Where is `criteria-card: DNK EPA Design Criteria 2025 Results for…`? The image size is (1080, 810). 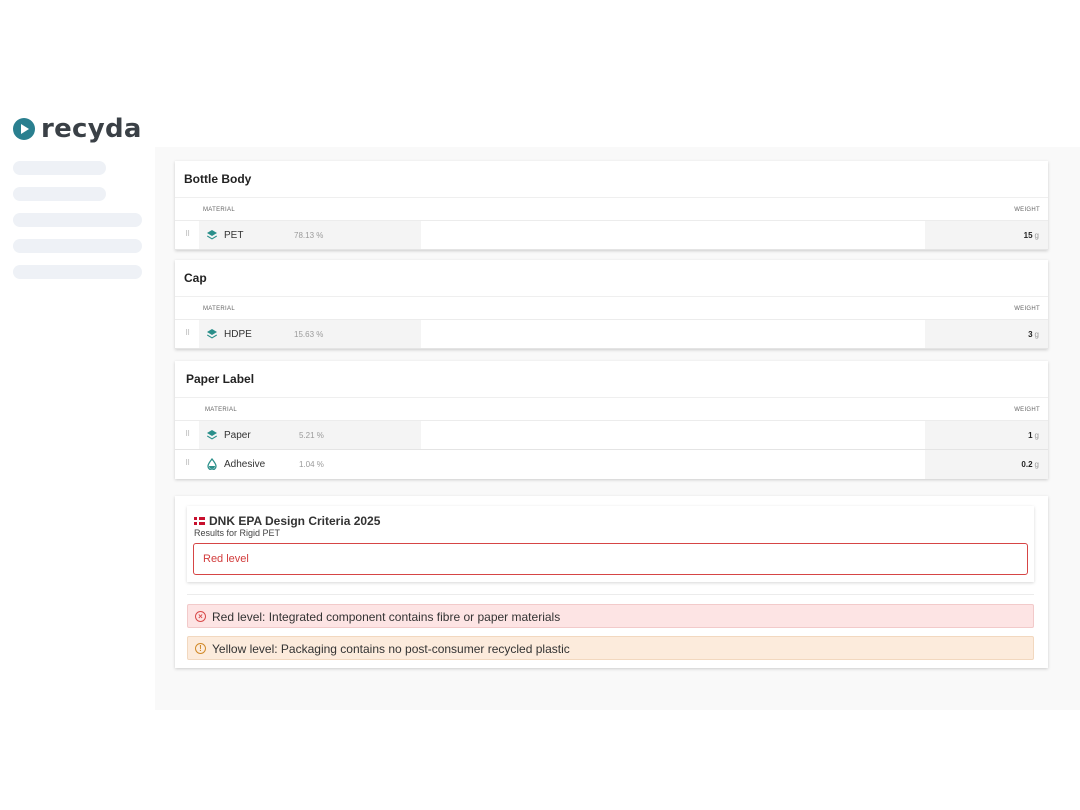
criteria-card: DNK EPA Design Criteria 2025 Results for… is located at coordinates (610, 544).